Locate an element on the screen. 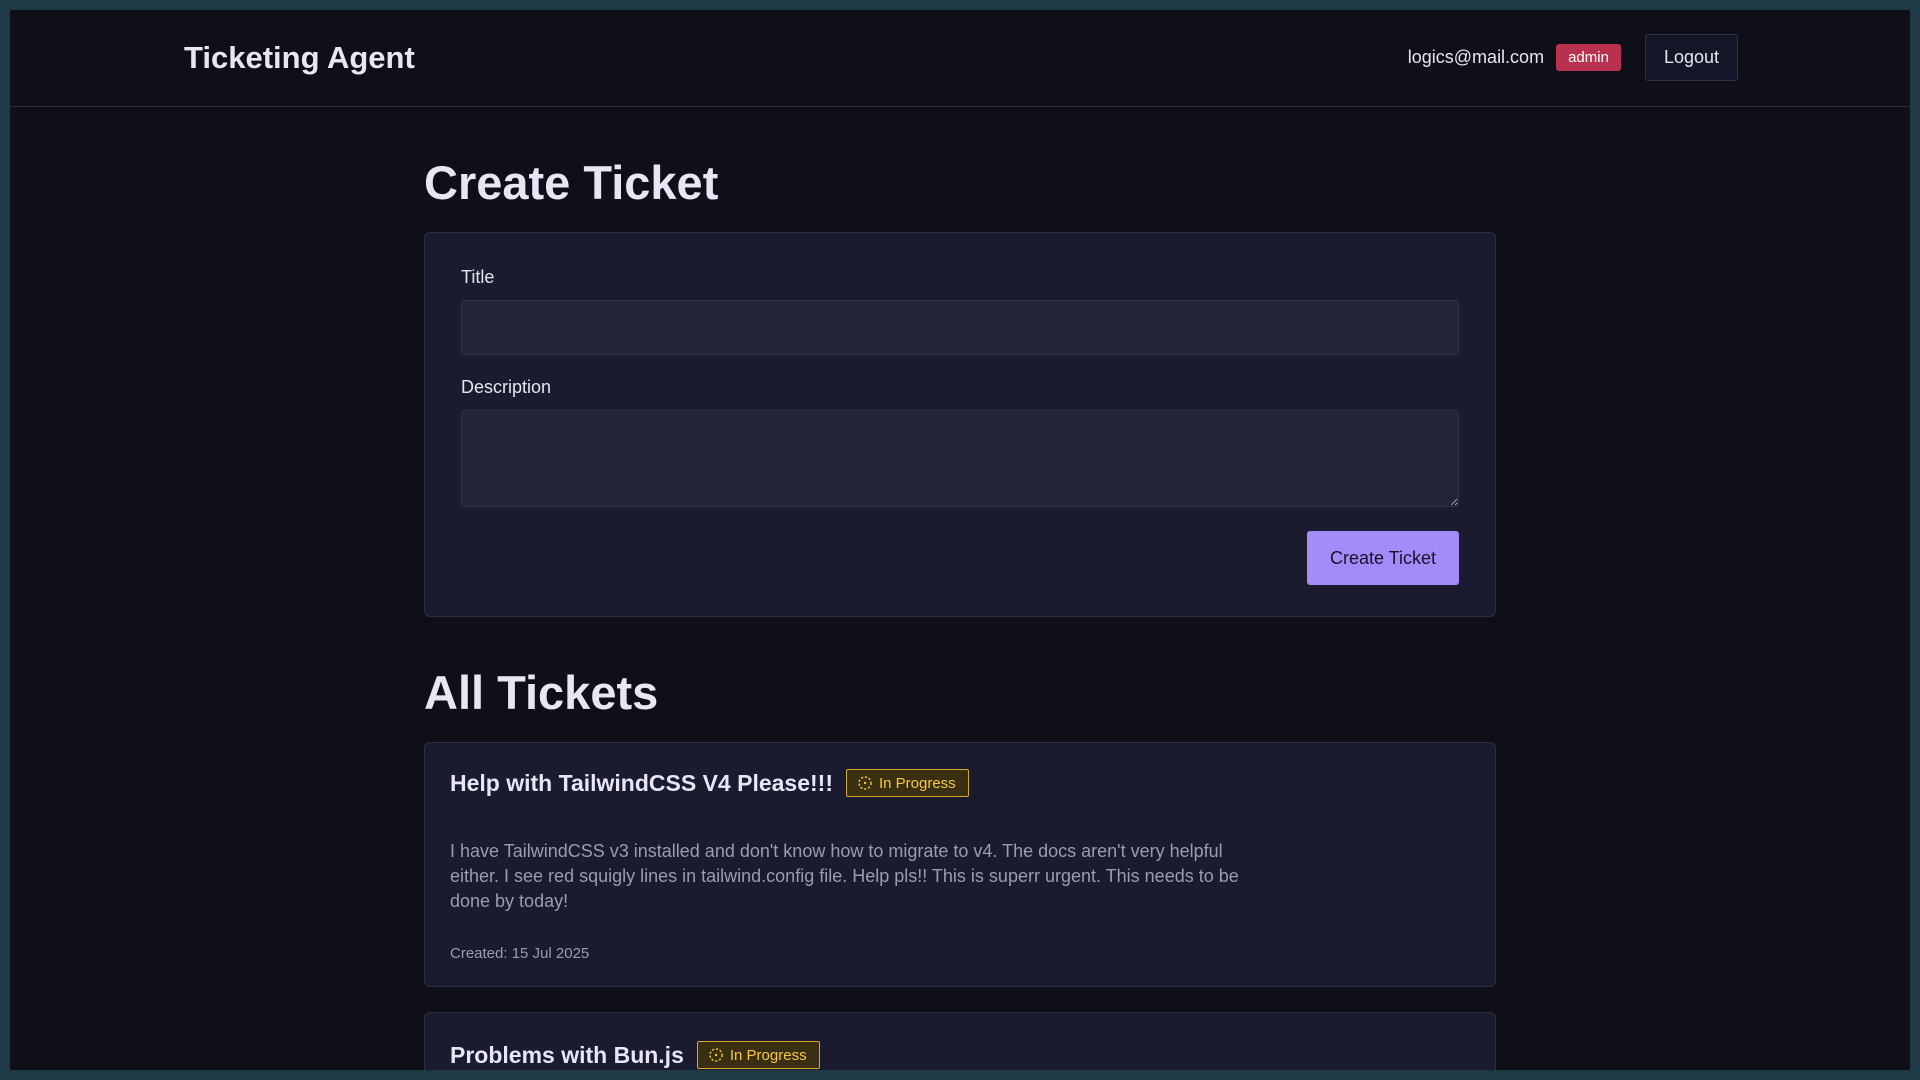 Image resolution: width=1920 pixels, height=1080 pixels. ticket-created-date: Created: 15 Jul 2025 is located at coordinates (520, 953).